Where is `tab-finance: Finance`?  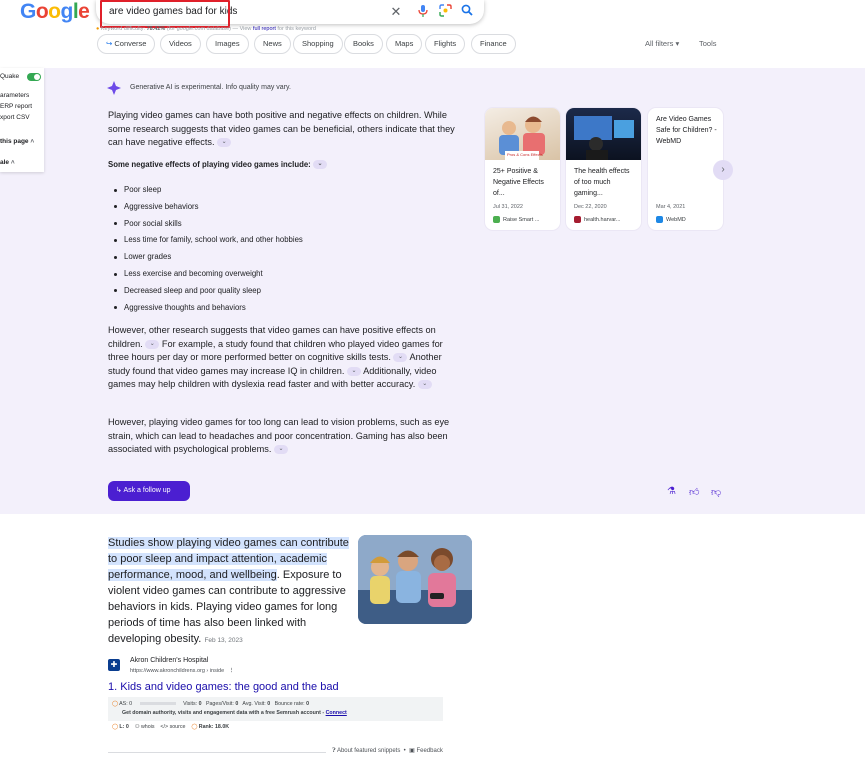
tab-finance: Finance is located at coordinates (493, 44).